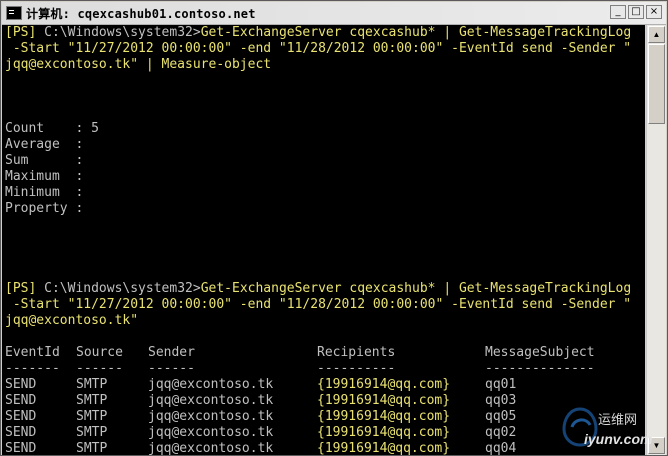 This screenshot has width=668, height=456. Describe the element at coordinates (540, 352) in the screenshot. I see `col-subject: MessageSubject` at that location.